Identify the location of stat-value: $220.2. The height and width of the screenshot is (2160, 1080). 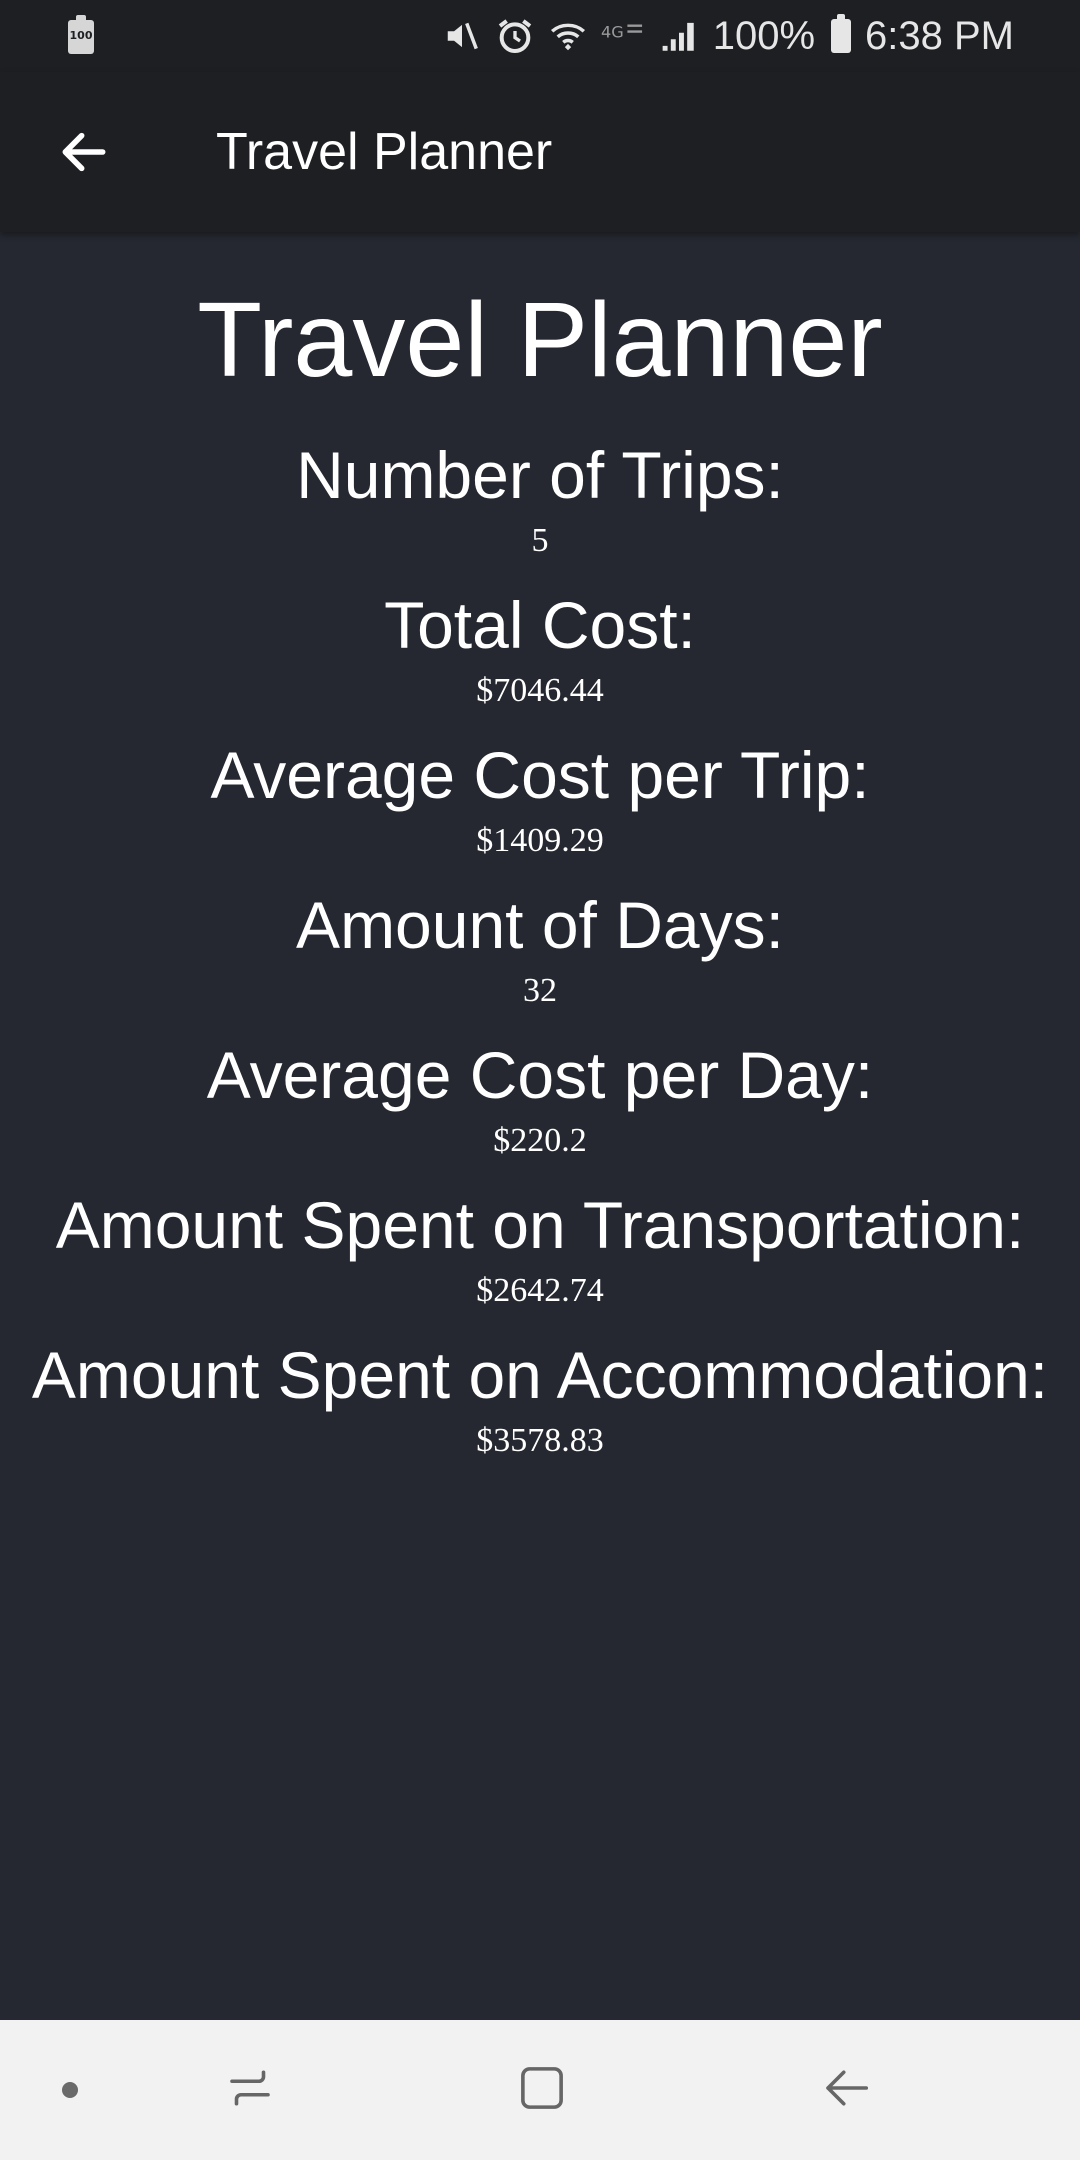
(540, 1140).